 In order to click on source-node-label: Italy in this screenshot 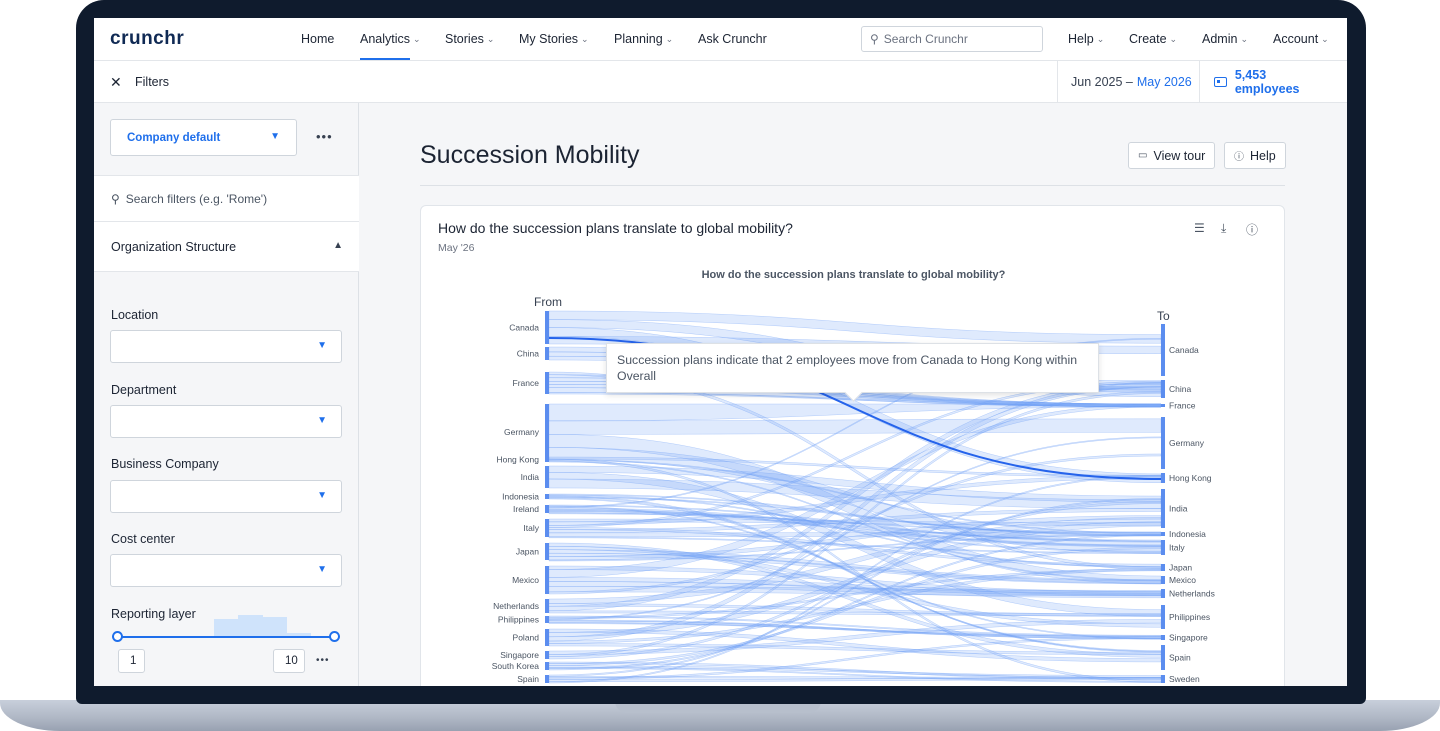, I will do `click(531, 528)`.